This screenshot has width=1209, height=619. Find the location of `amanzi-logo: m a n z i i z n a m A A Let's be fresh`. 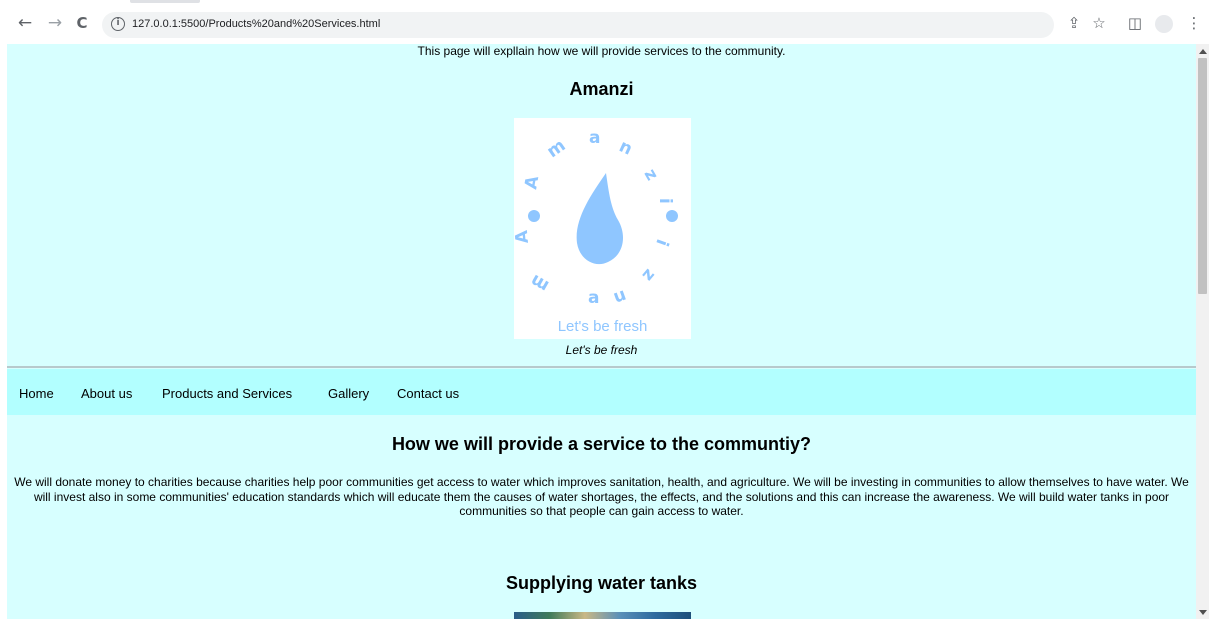

amanzi-logo: m a n z i i z n a m A A Let's be fresh is located at coordinates (601, 228).